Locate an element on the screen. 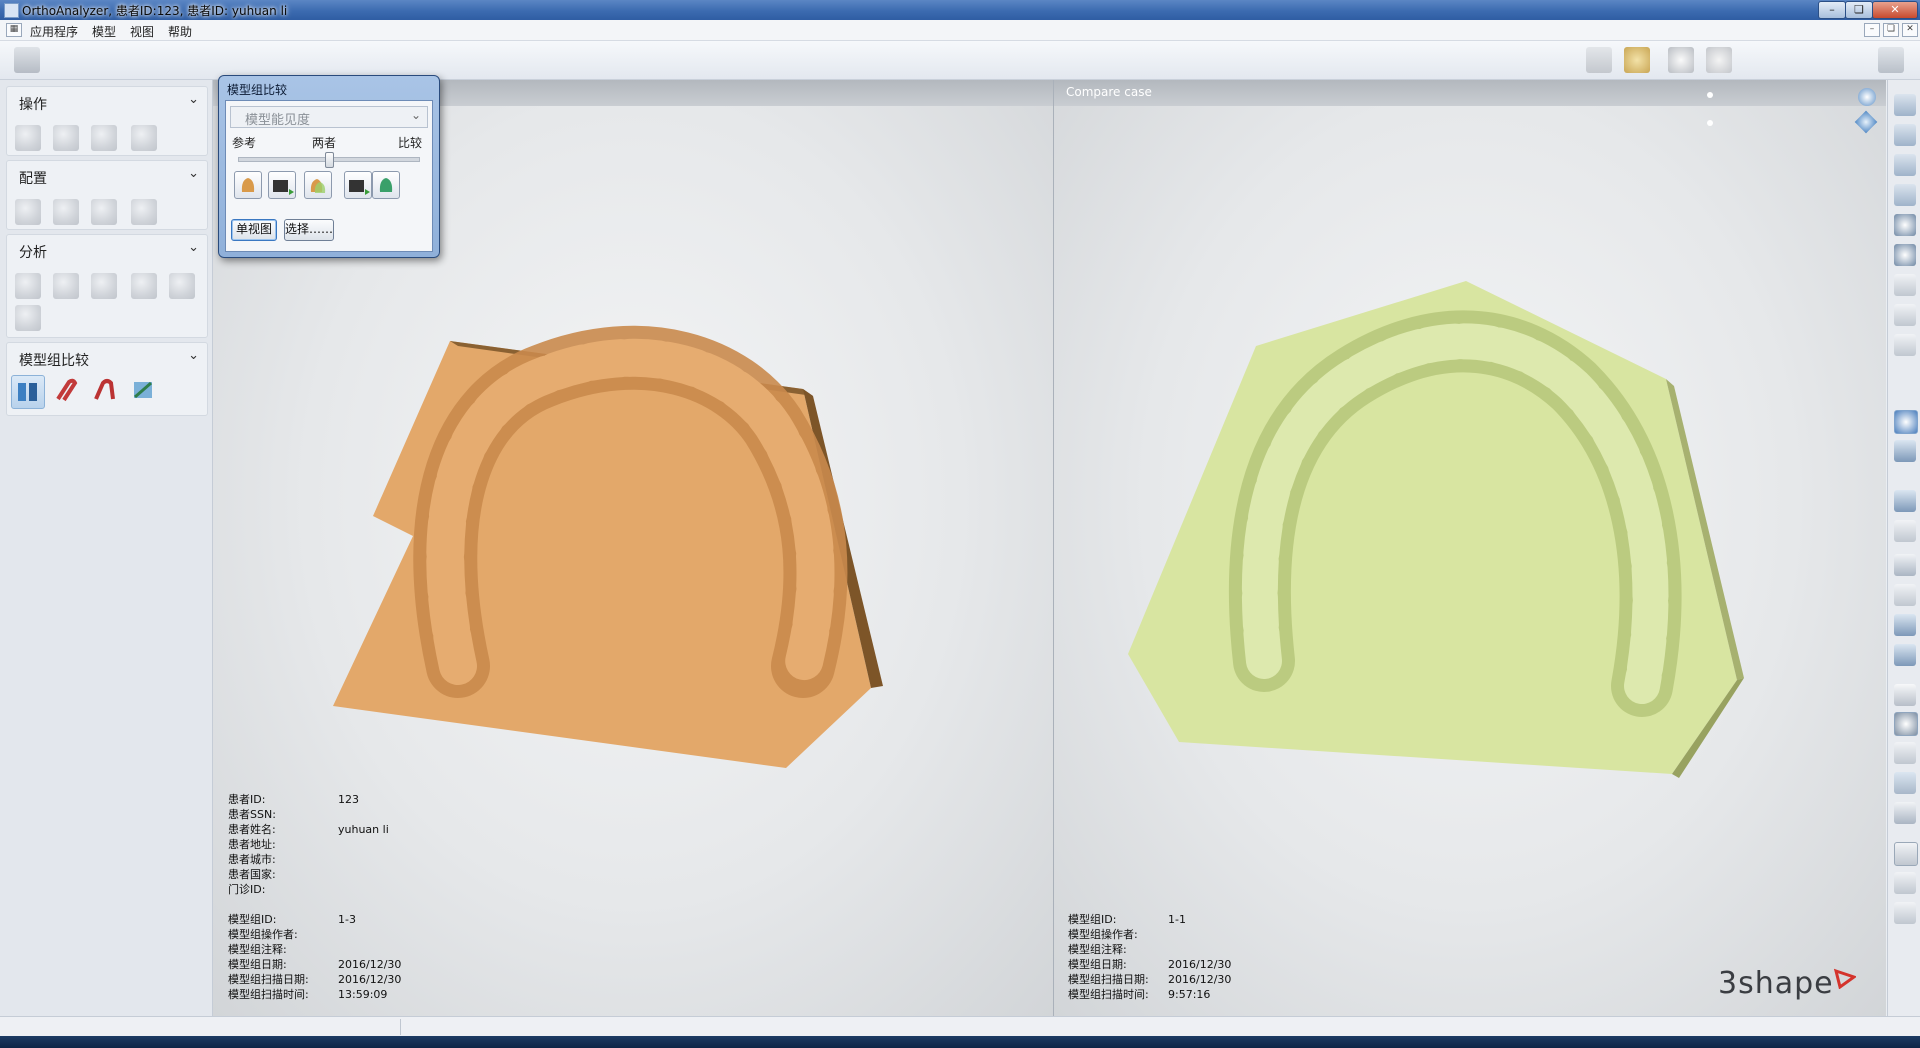 The image size is (1920, 1048). rotate-view-icon is located at coordinates (1906, 854).